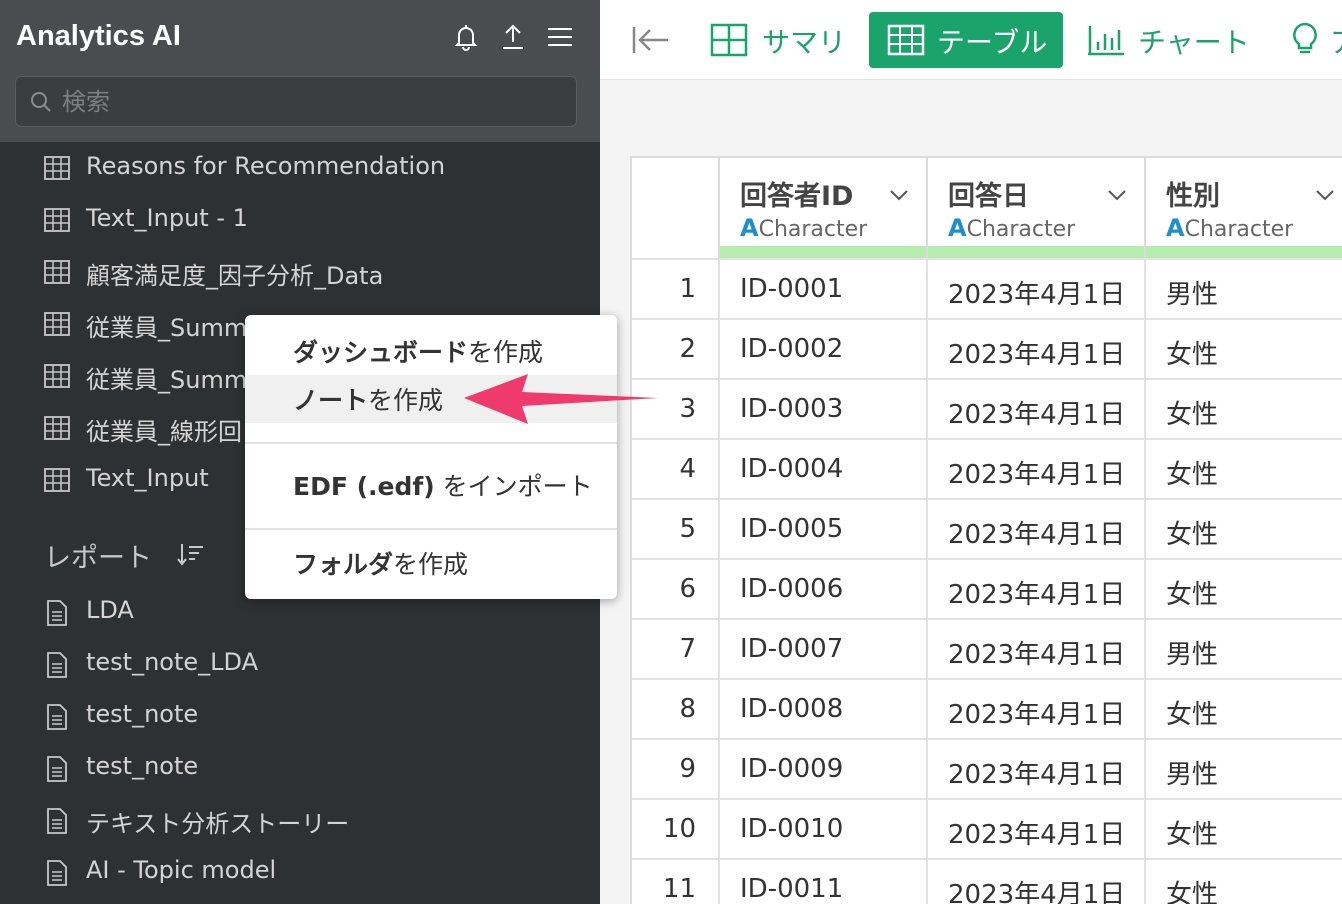 The width and height of the screenshot is (1342, 904). What do you see at coordinates (987, 349) in the screenshot?
I see `table-row: 2 ID-0002 2023年4月1日 女性` at bounding box center [987, 349].